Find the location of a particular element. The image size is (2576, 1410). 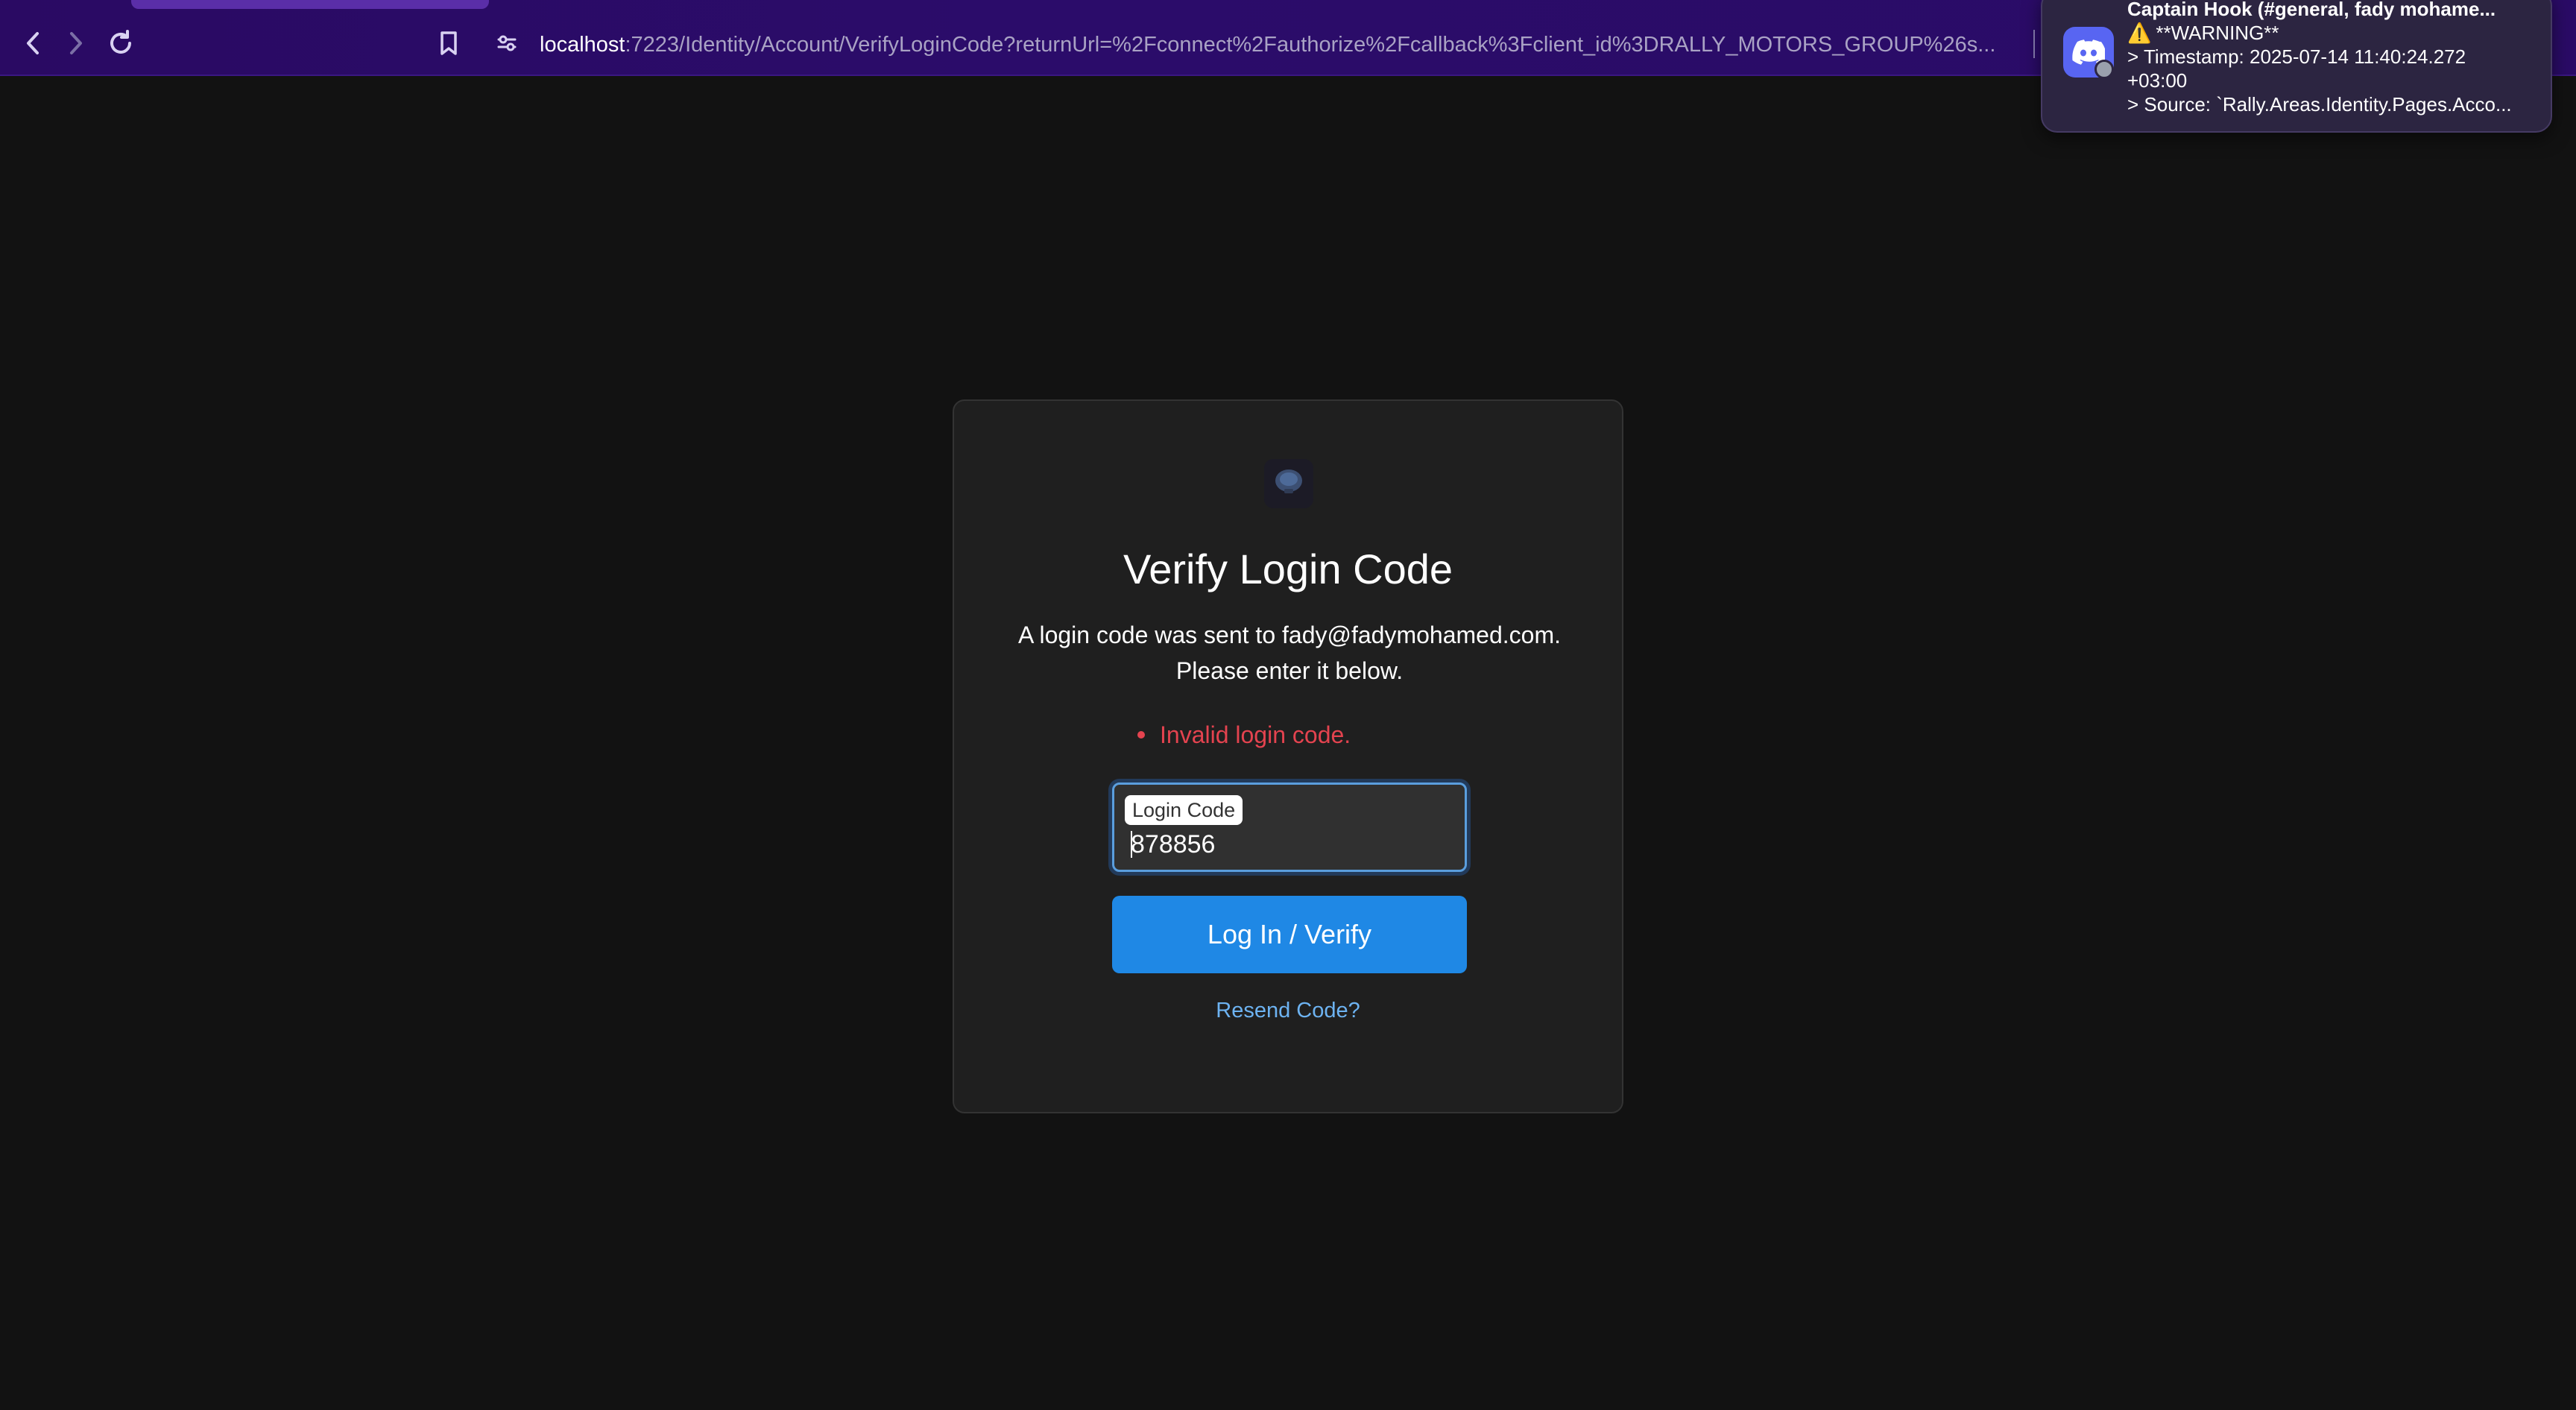

error-bullet is located at coordinates (1141, 735).